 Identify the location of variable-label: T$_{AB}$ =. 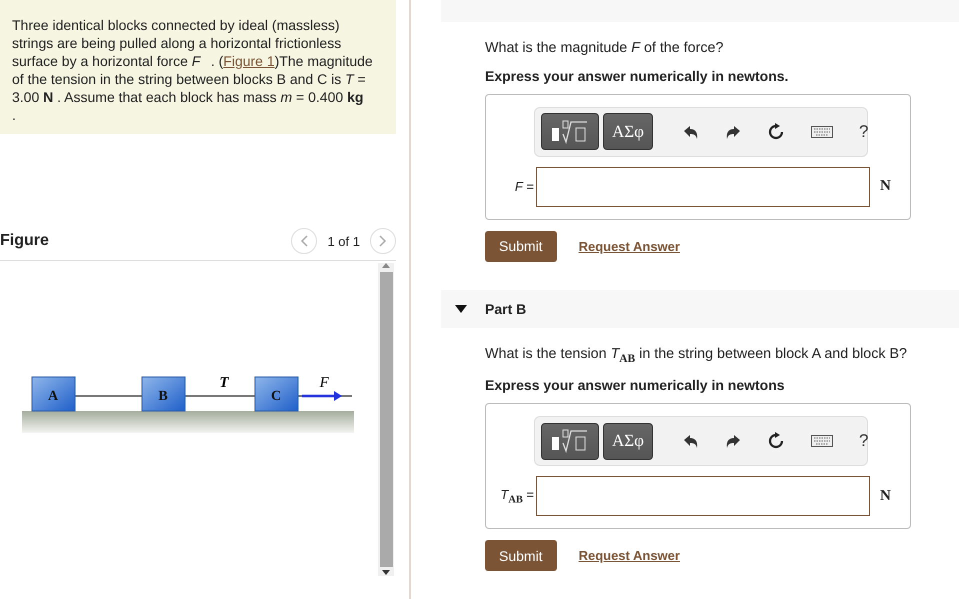
(516, 496).